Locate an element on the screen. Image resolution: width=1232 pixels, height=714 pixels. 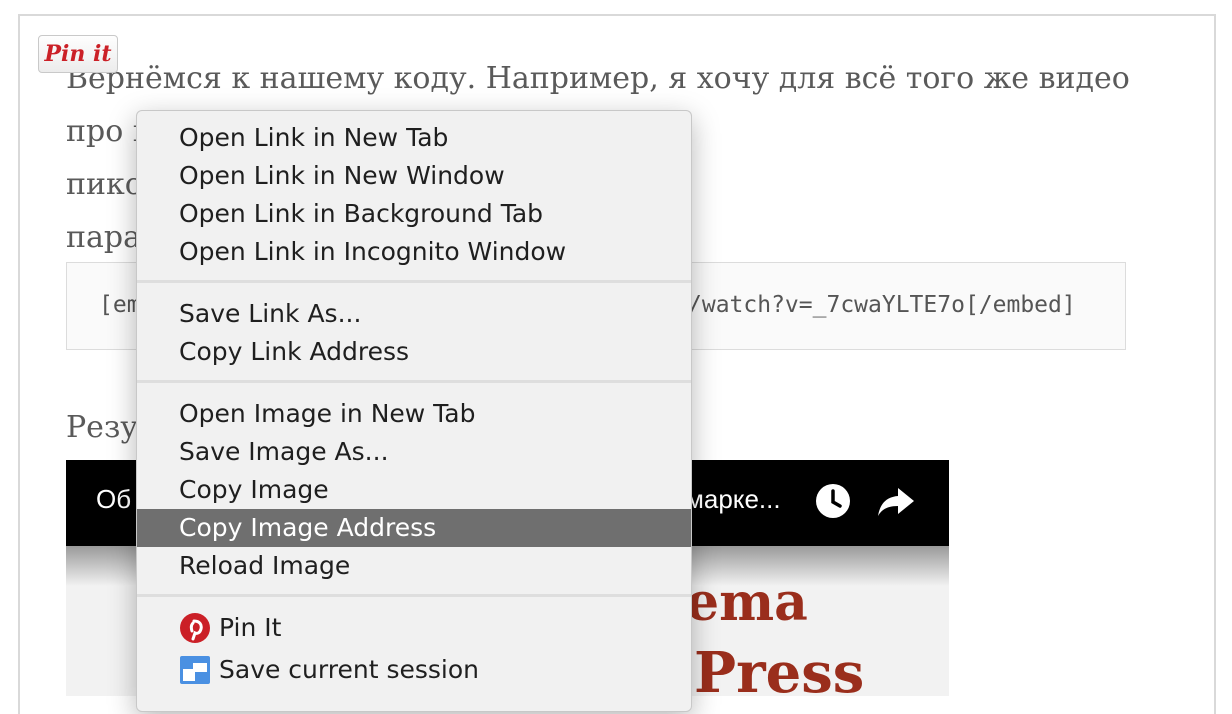
menu-item-open-link-new-tab: Open Link in New Tab is located at coordinates (414, 138).